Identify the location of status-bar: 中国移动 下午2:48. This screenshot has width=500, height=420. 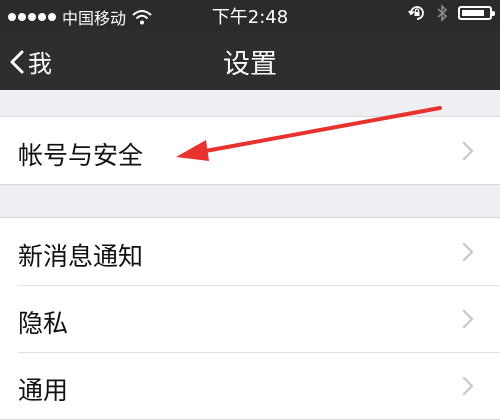
(250, 15).